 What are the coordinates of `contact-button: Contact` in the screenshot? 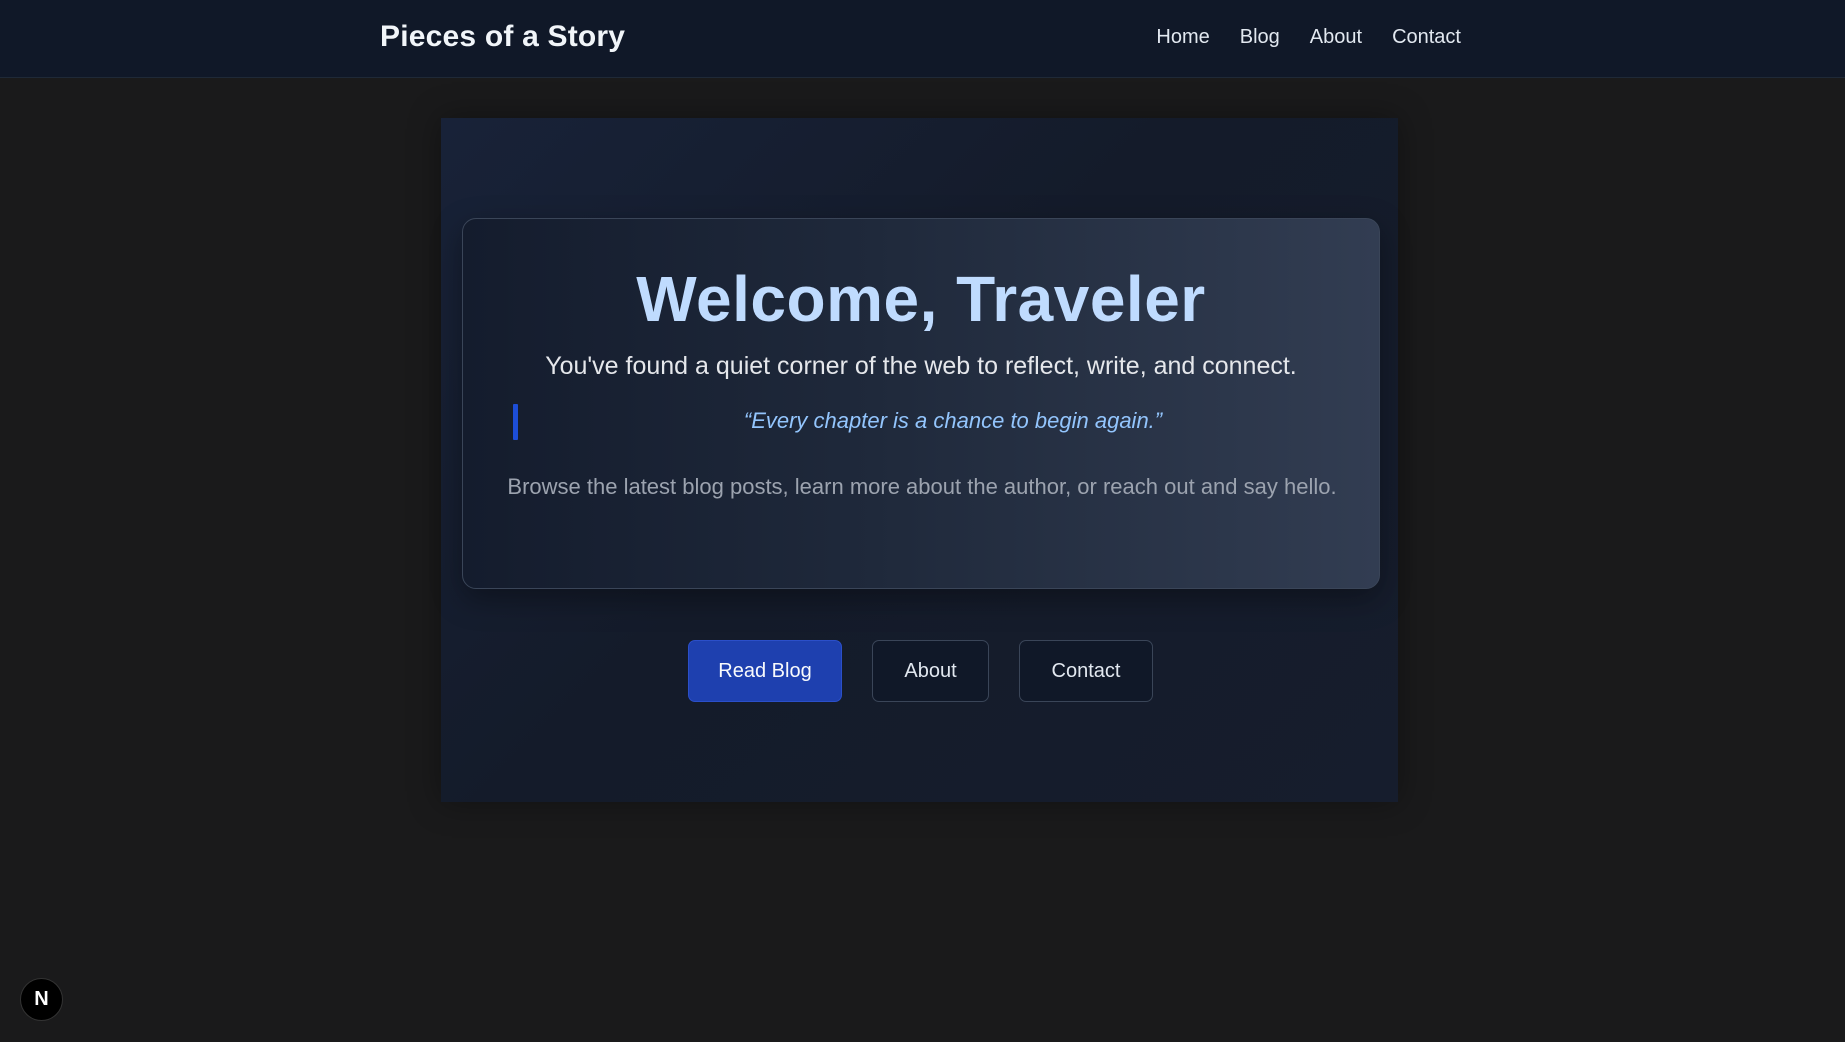 It's located at (1086, 671).